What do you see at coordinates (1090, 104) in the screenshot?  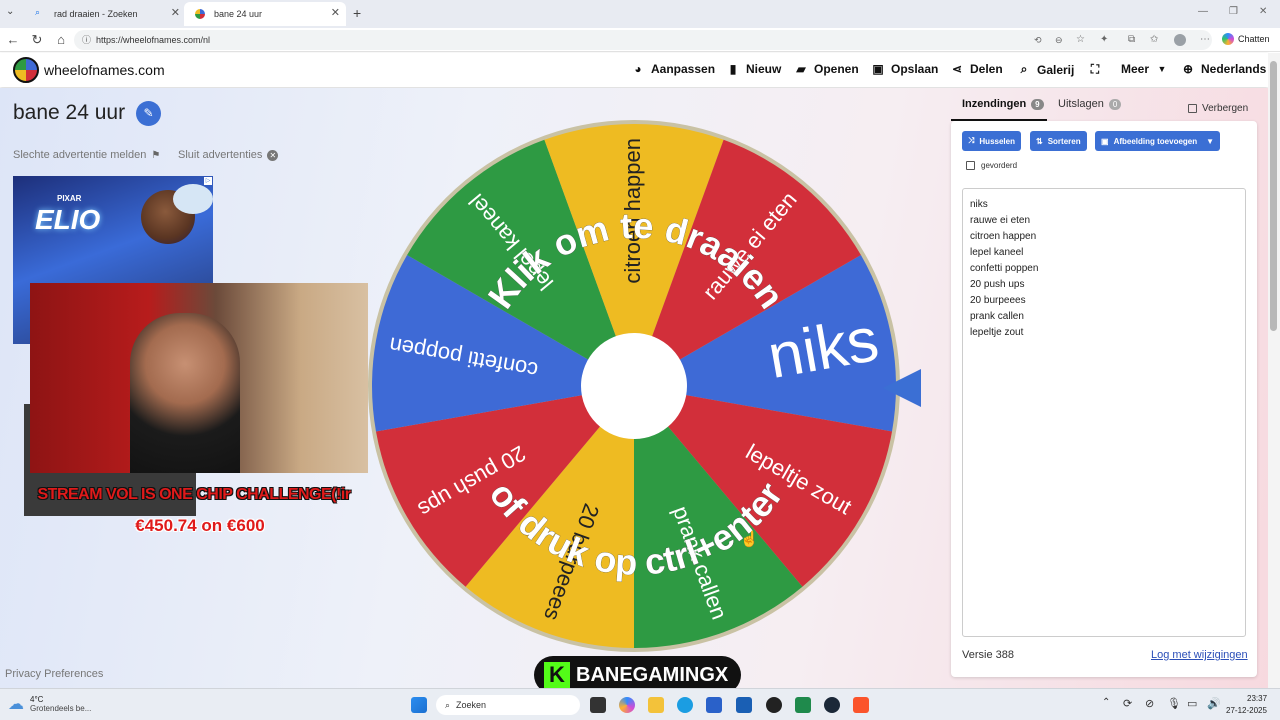 I see `tab-results: Uitslagen 0` at bounding box center [1090, 104].